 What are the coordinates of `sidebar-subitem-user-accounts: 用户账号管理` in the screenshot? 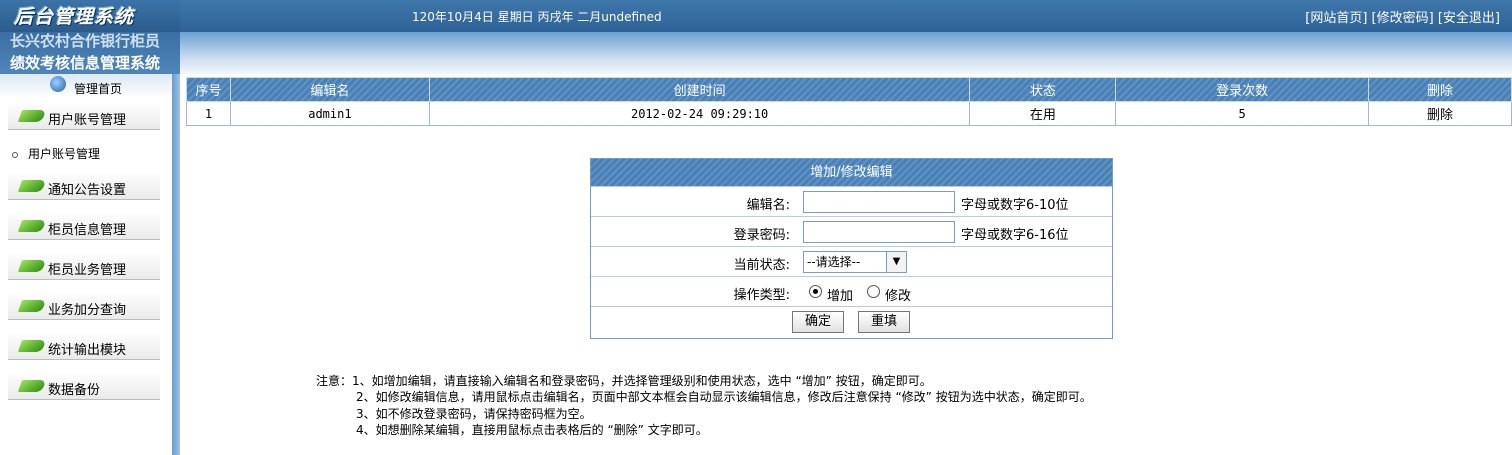 It's located at (56, 153).